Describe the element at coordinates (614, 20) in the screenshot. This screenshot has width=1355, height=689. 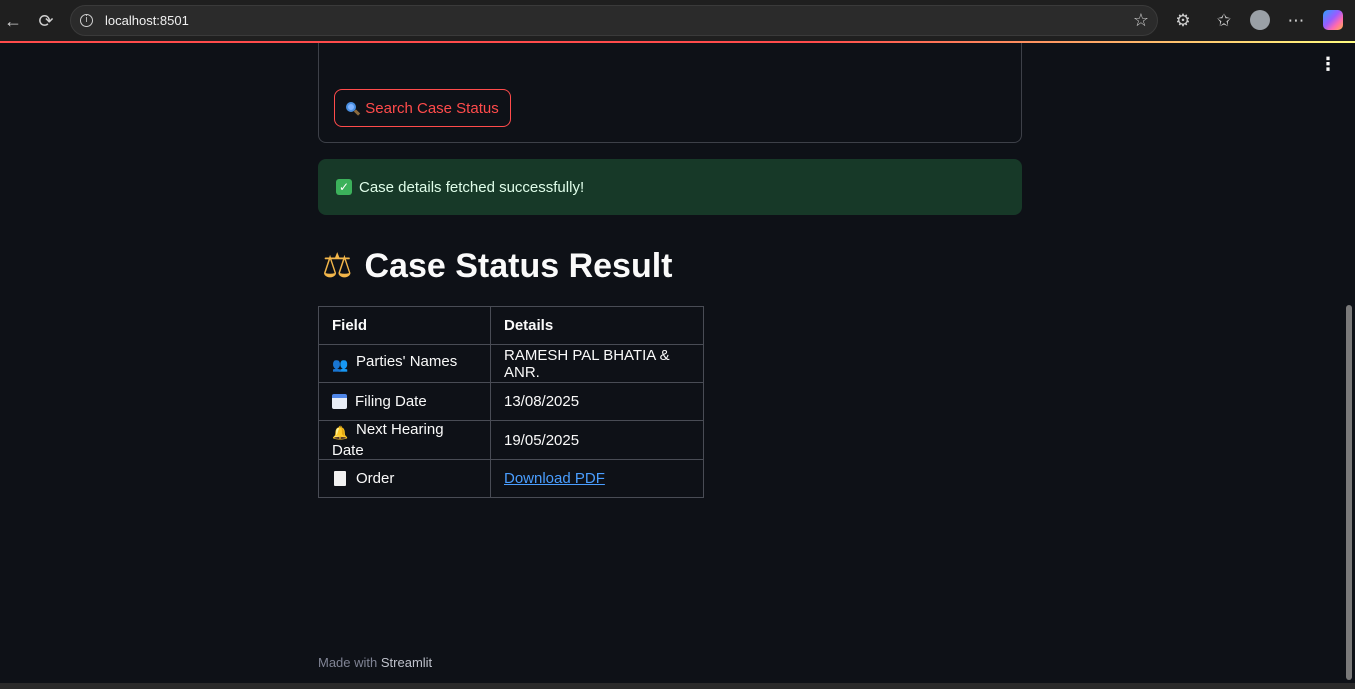
I see `address-bar: i localhost:8501 ☆` at that location.